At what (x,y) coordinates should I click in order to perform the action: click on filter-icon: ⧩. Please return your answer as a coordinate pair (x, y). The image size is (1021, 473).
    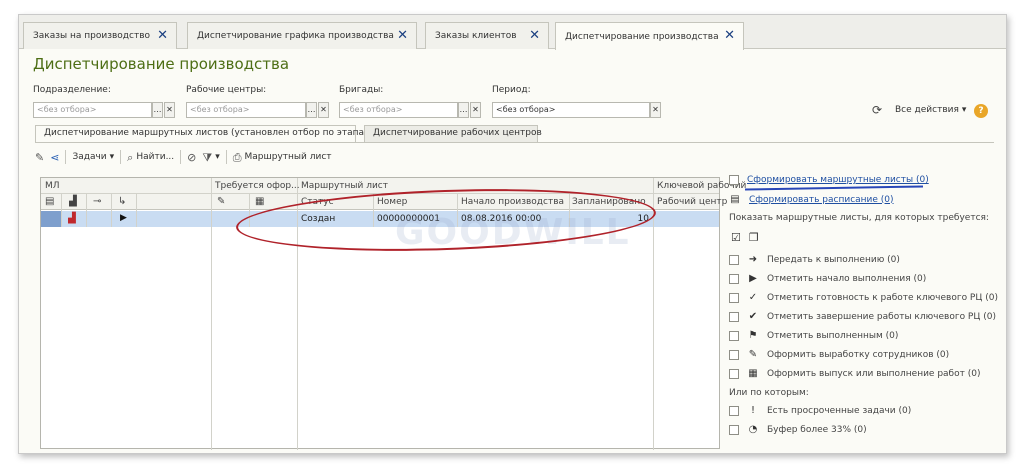
    Looking at the image, I should click on (207, 157).